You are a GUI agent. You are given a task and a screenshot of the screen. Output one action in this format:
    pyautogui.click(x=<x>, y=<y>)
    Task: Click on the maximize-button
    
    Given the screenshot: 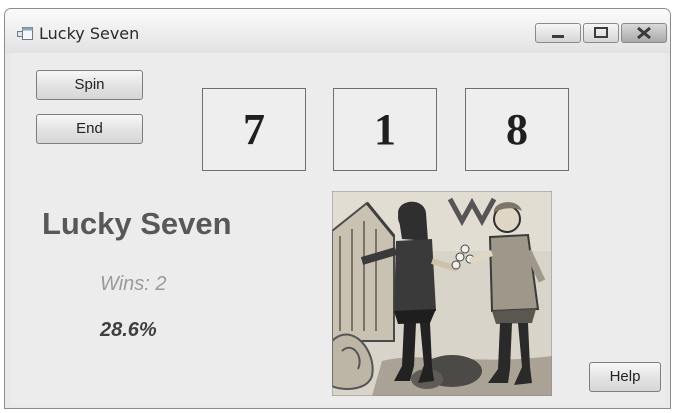 What is the action you would take?
    pyautogui.click(x=601, y=33)
    